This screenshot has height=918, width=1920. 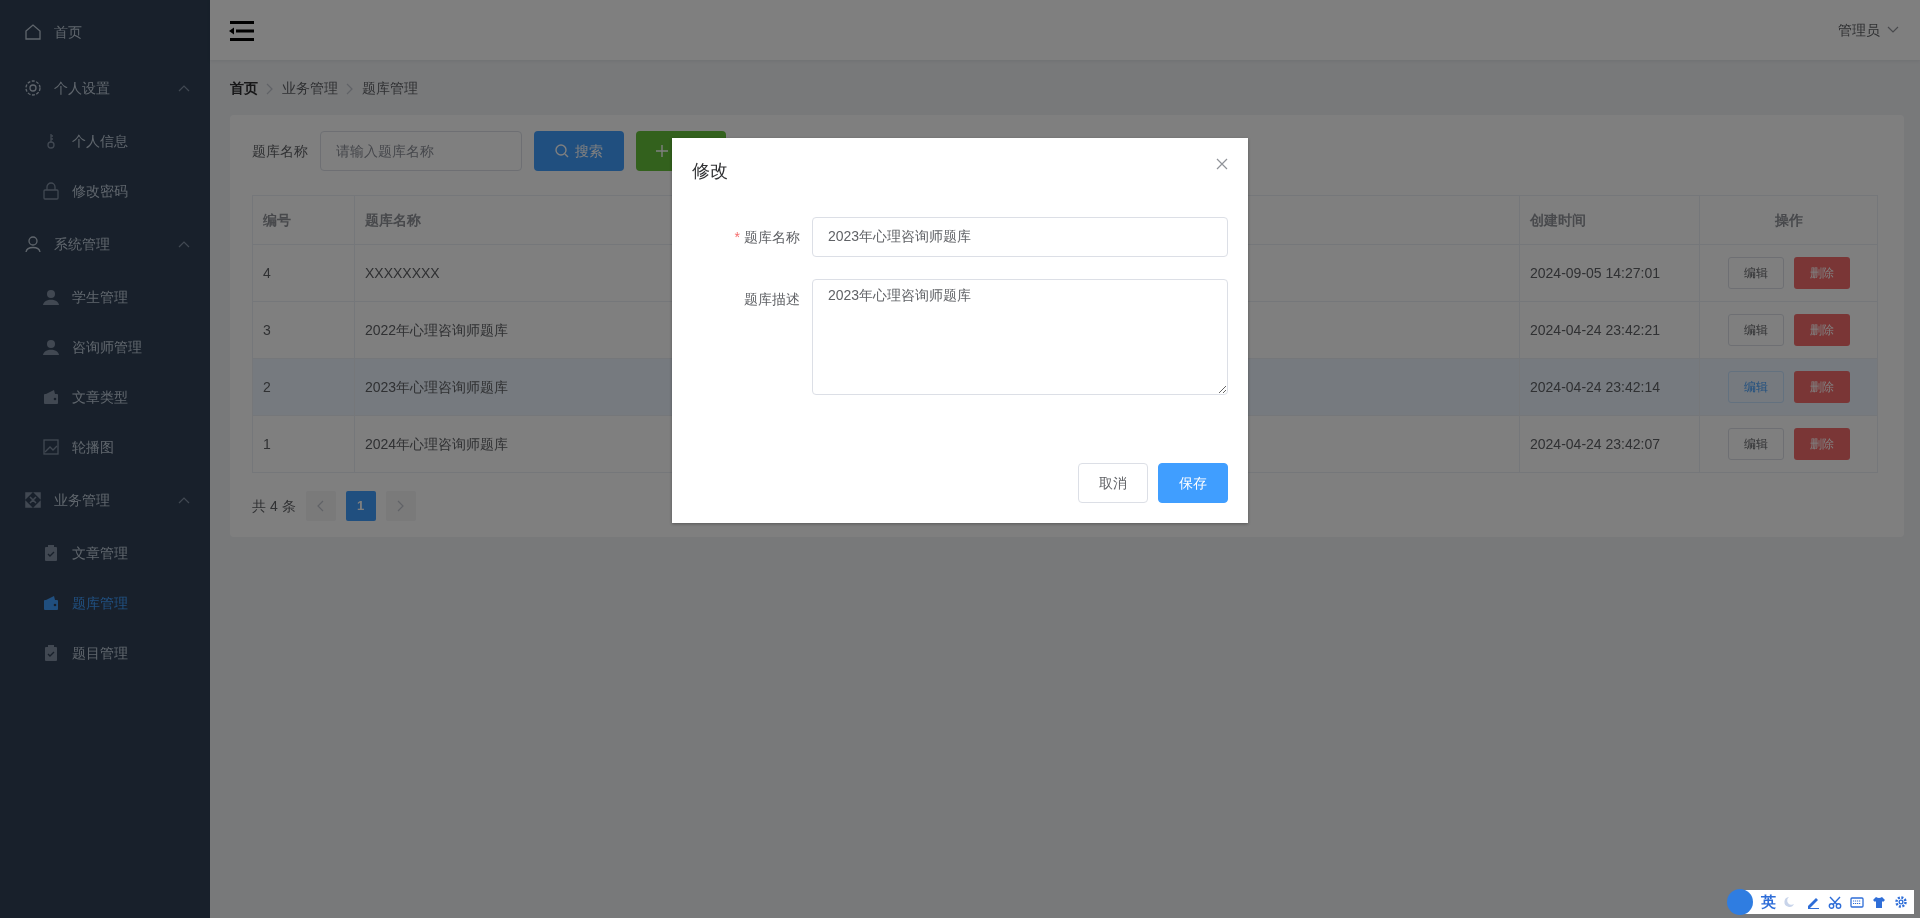 I want to click on table-cell: 2, so click(x=303, y=387).